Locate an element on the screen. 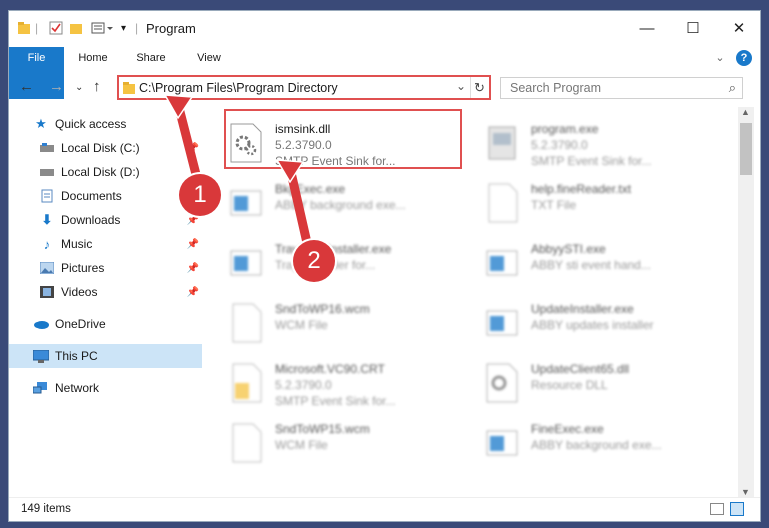 The height and width of the screenshot is (528, 769). callout-1: 1 is located at coordinates (200, 195).